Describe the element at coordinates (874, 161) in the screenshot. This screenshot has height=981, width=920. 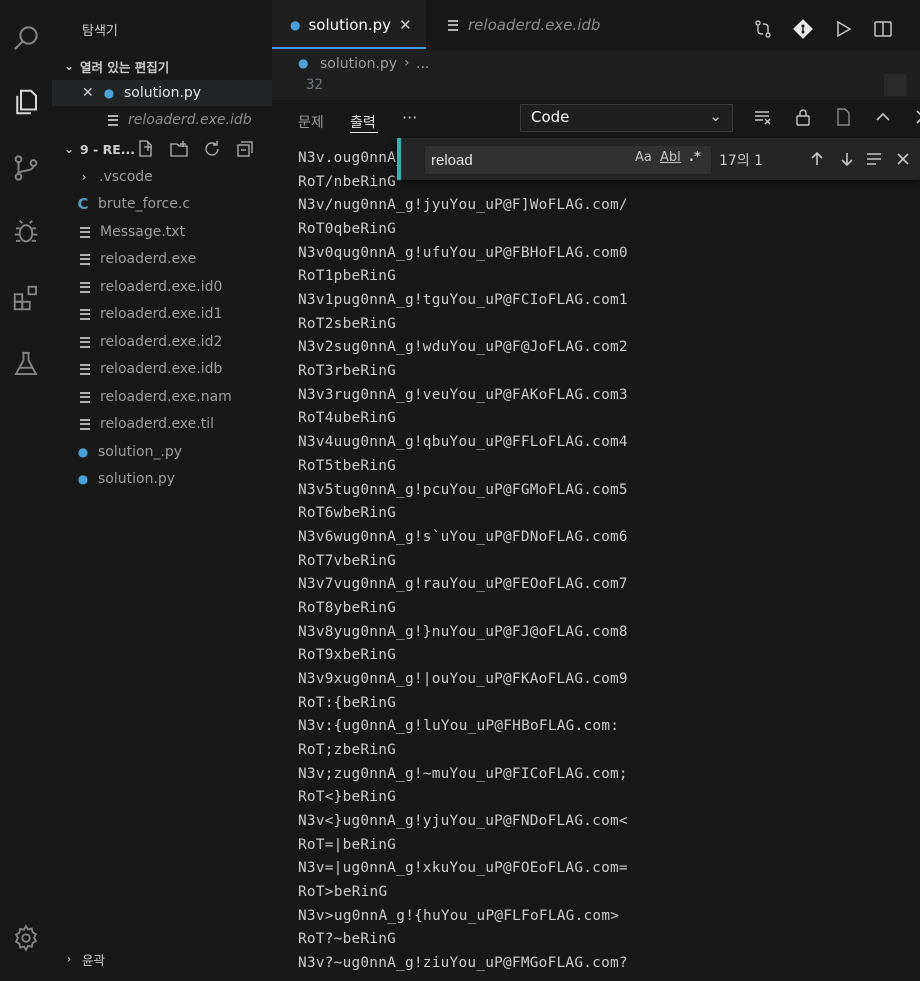
I see `find-in-selection-icon` at that location.